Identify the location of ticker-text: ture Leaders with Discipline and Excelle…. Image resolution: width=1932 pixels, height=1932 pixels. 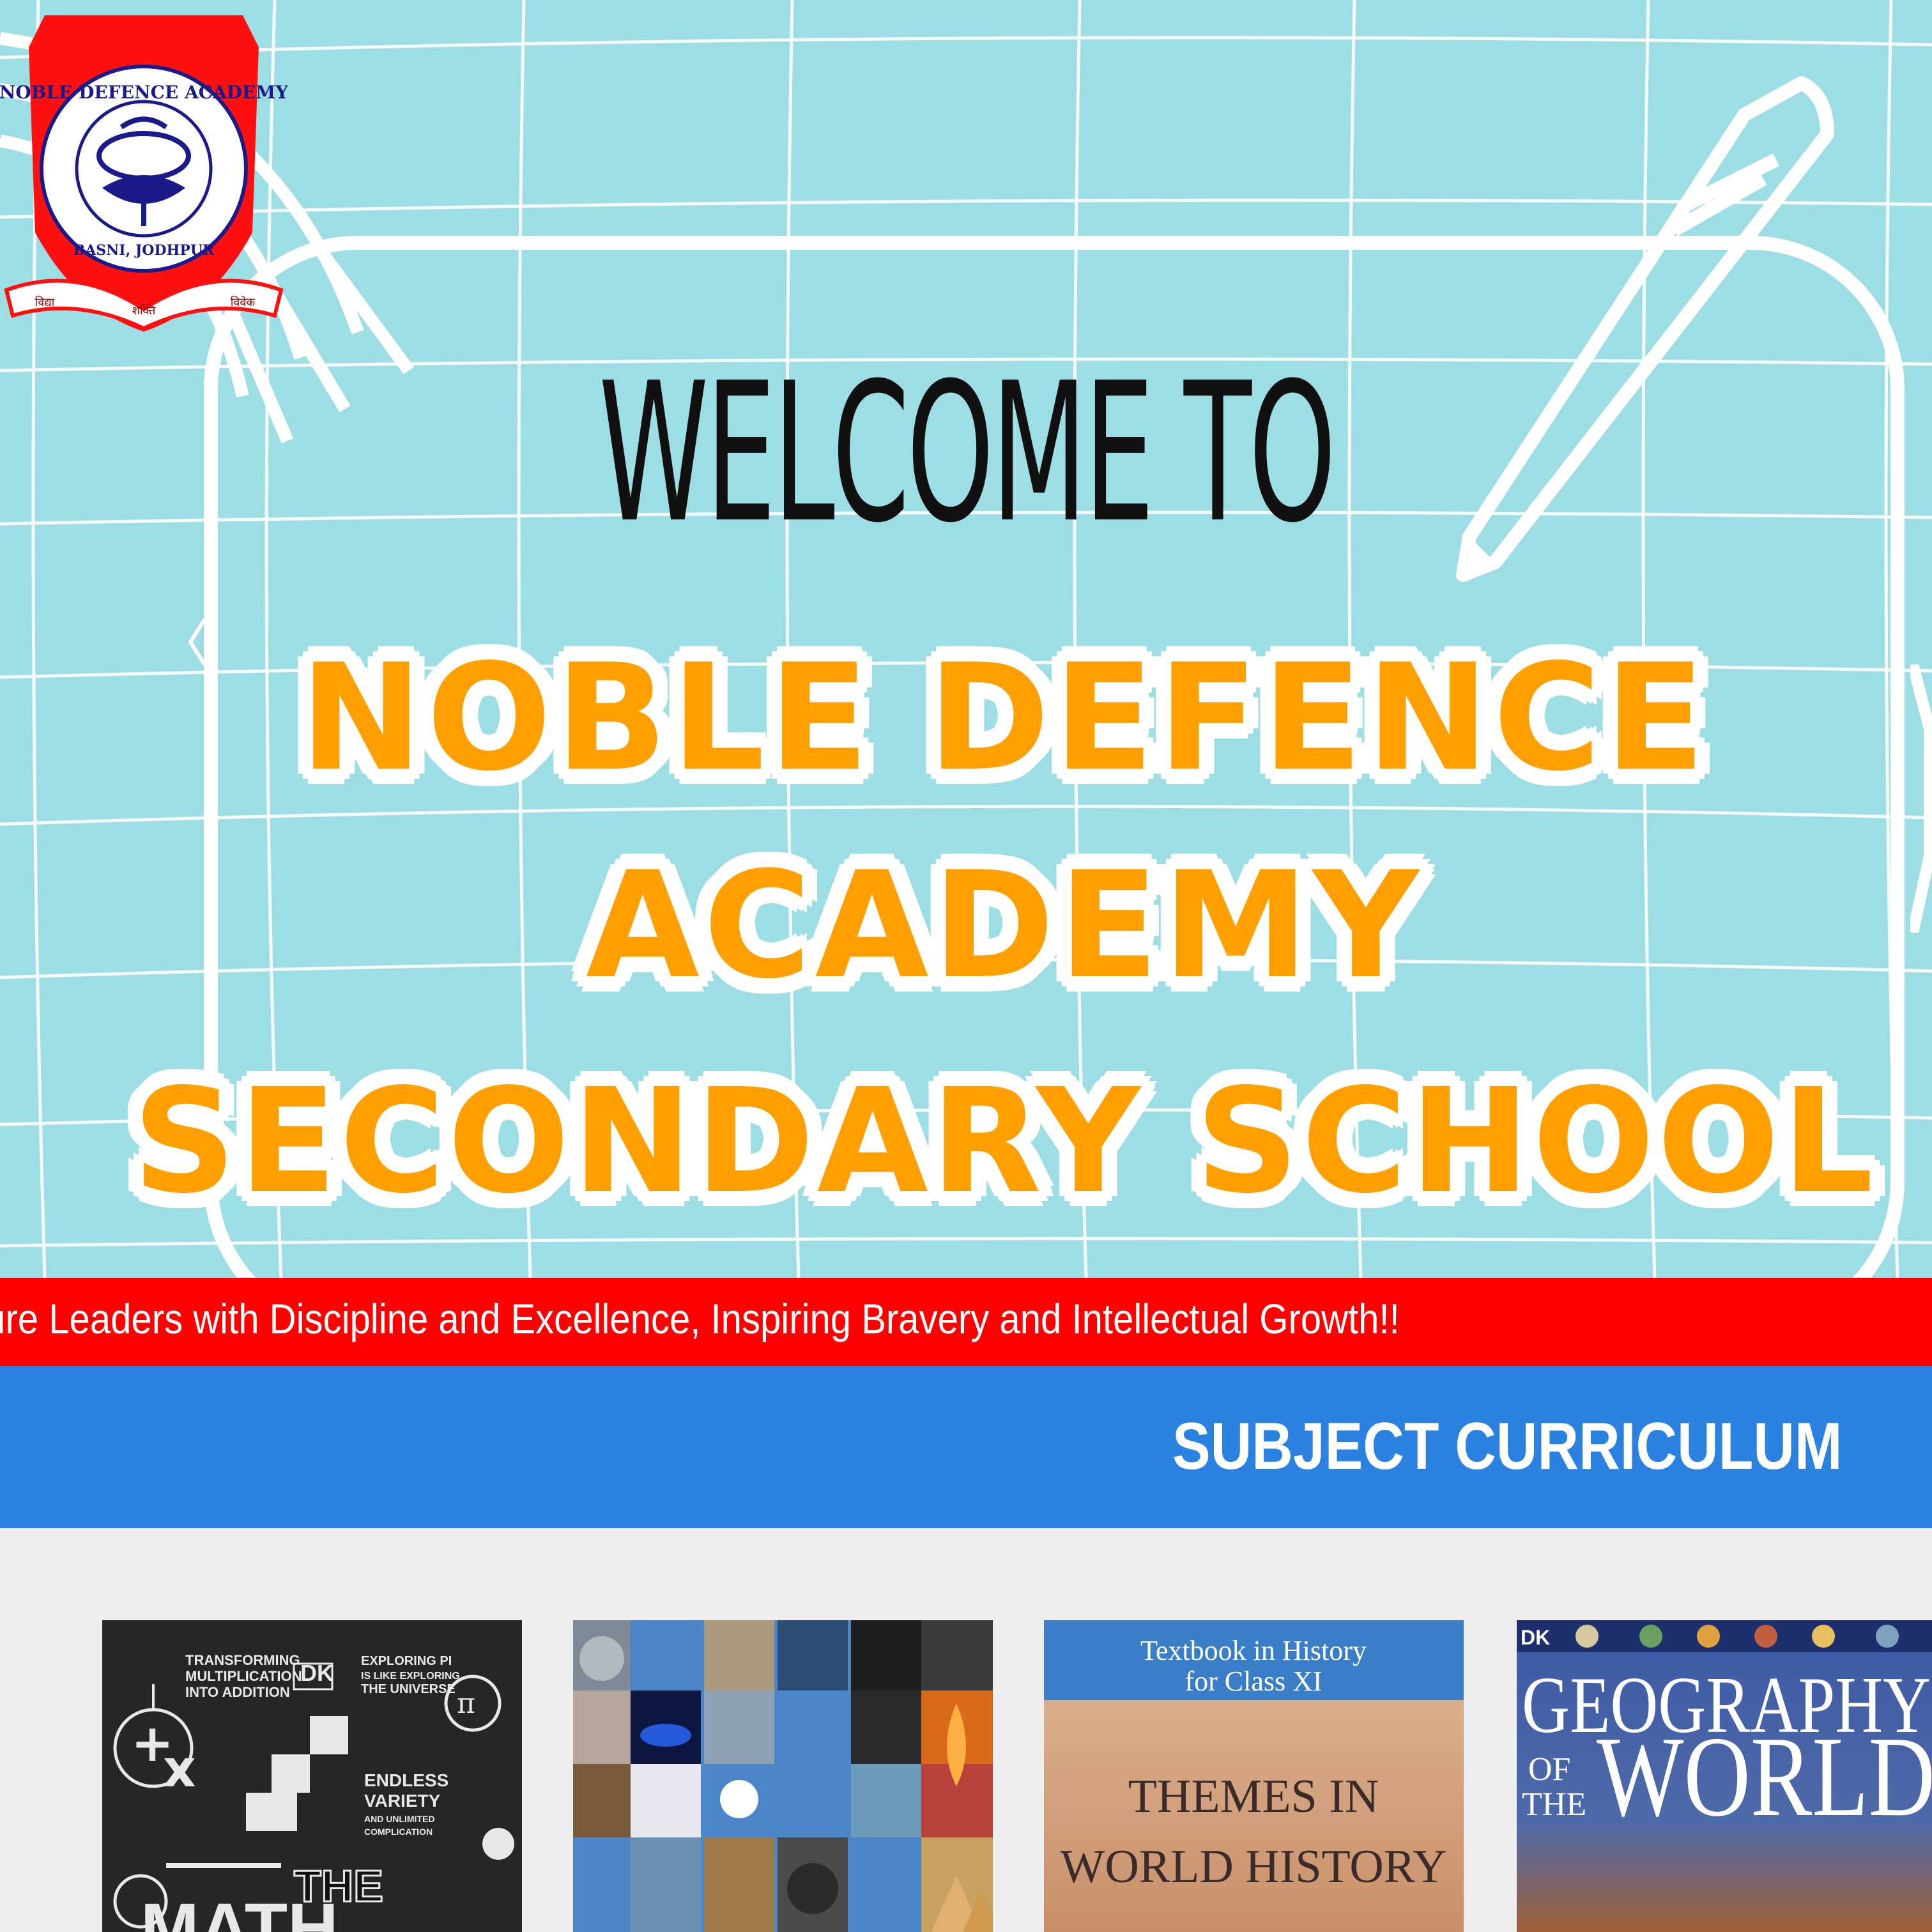
(700, 1318).